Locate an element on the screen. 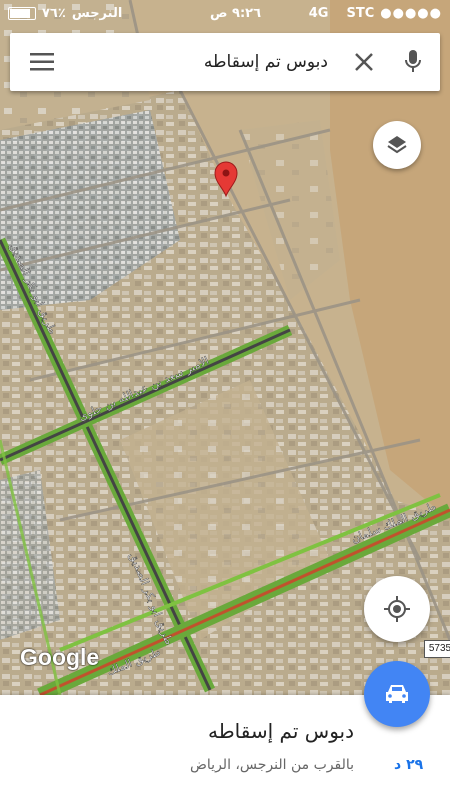 This screenshot has height=800, width=450. layers-icon is located at coordinates (397, 145).